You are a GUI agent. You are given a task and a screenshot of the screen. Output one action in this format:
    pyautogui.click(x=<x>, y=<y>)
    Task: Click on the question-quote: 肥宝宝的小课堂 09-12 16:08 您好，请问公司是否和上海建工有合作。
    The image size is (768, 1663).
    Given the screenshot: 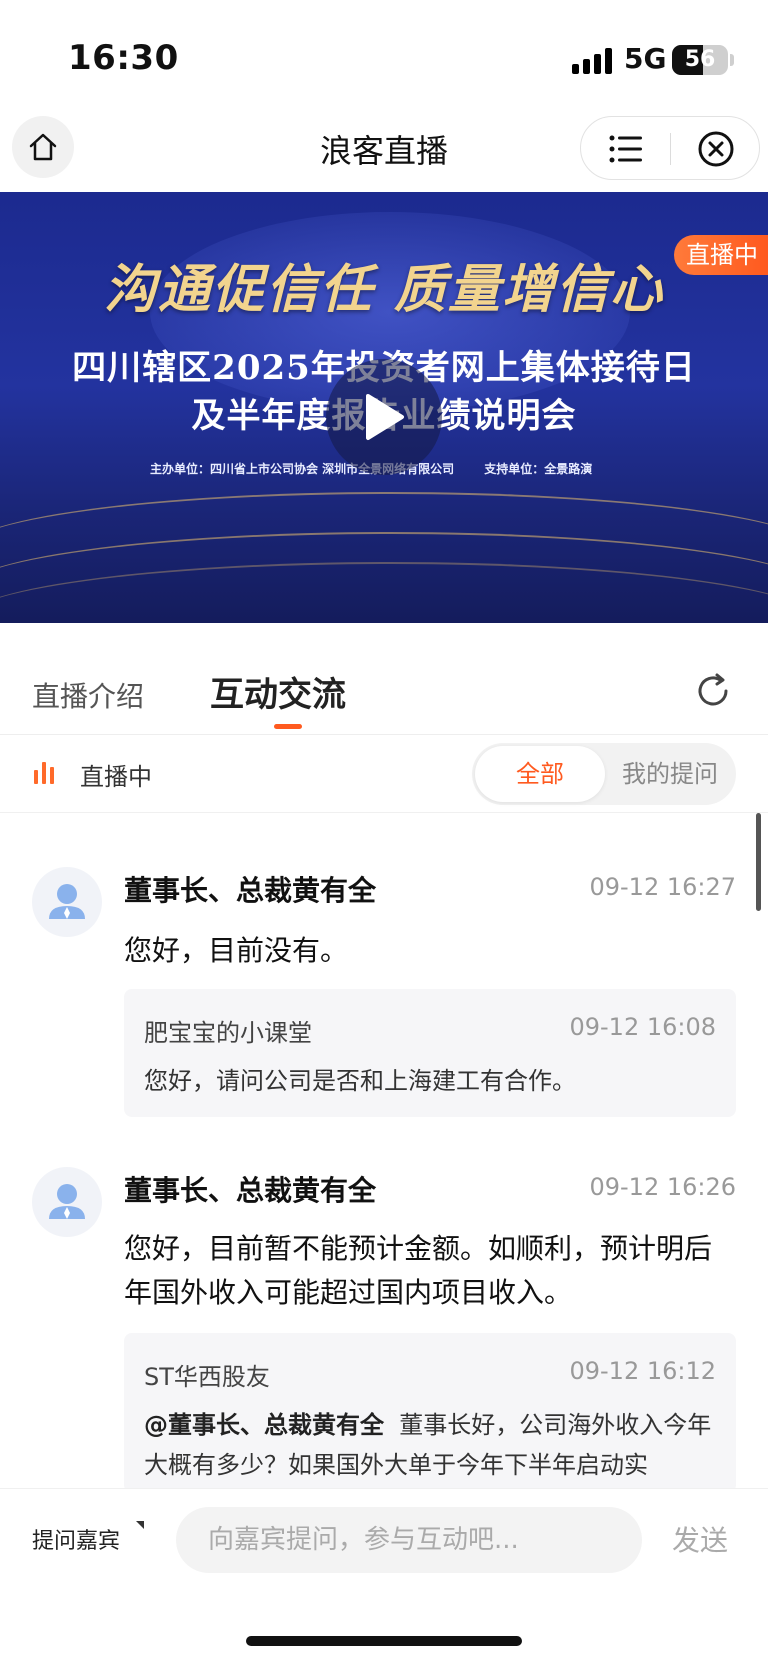 What is the action you would take?
    pyautogui.click(x=430, y=1053)
    